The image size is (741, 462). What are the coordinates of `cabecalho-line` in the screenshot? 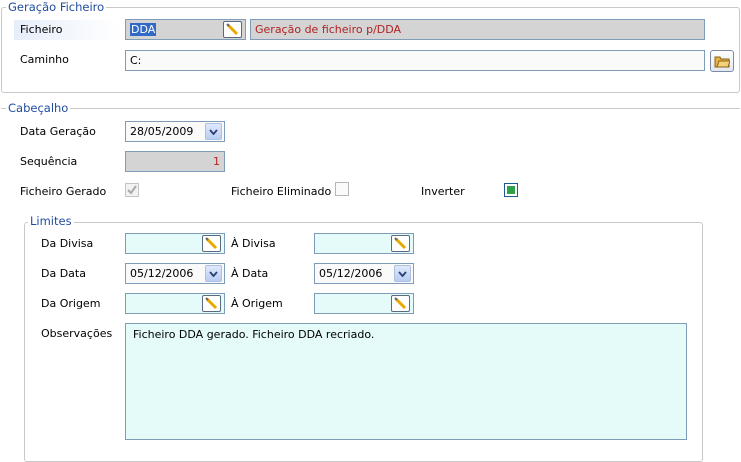 It's located at (370, 108).